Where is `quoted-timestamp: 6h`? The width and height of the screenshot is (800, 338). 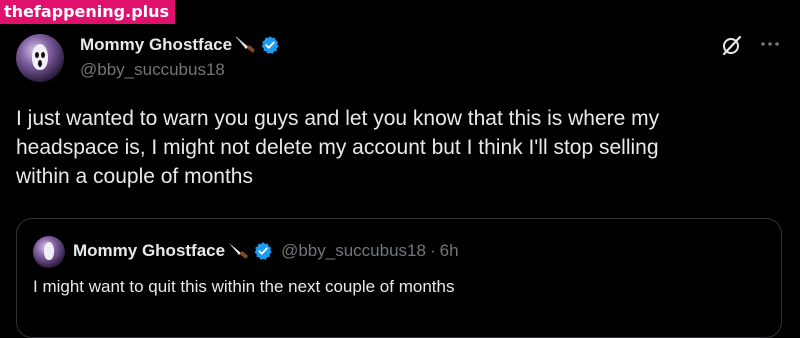 quoted-timestamp: 6h is located at coordinates (449, 251).